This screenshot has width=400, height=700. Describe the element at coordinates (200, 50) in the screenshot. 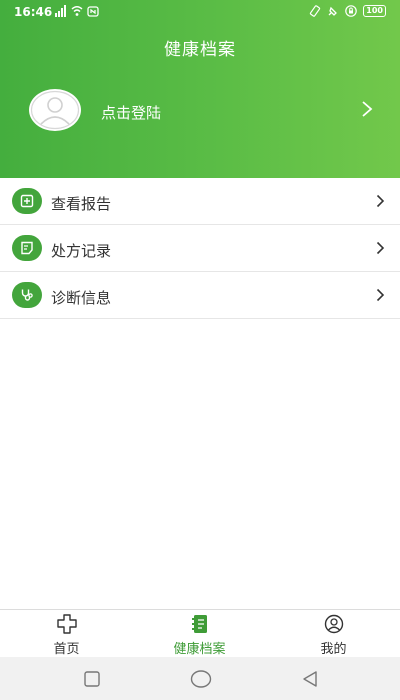

I see `page-title: 健康档案` at that location.